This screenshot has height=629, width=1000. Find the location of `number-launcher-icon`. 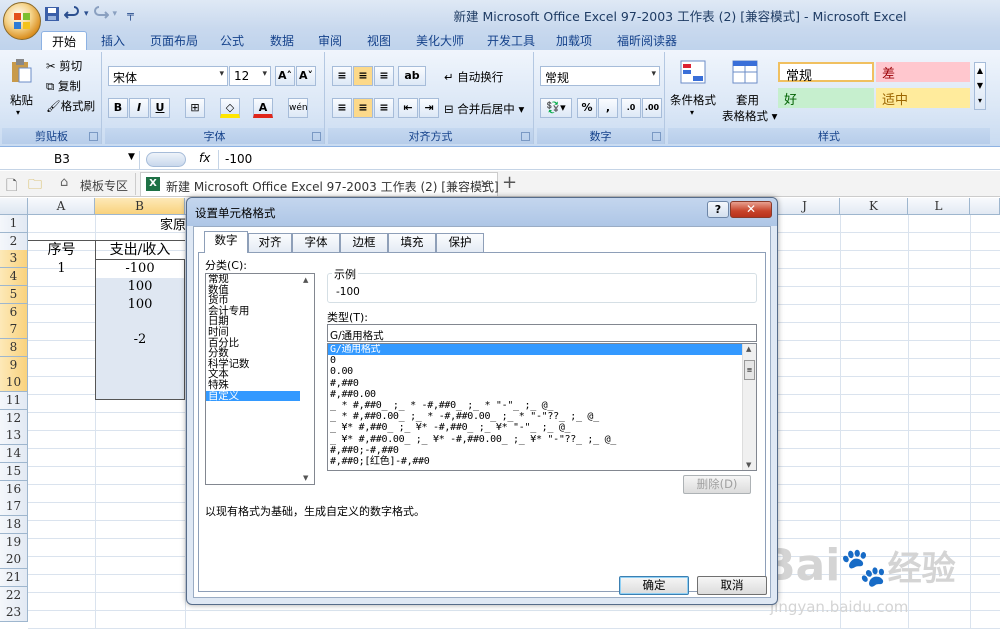

number-launcher-icon is located at coordinates (656, 136).